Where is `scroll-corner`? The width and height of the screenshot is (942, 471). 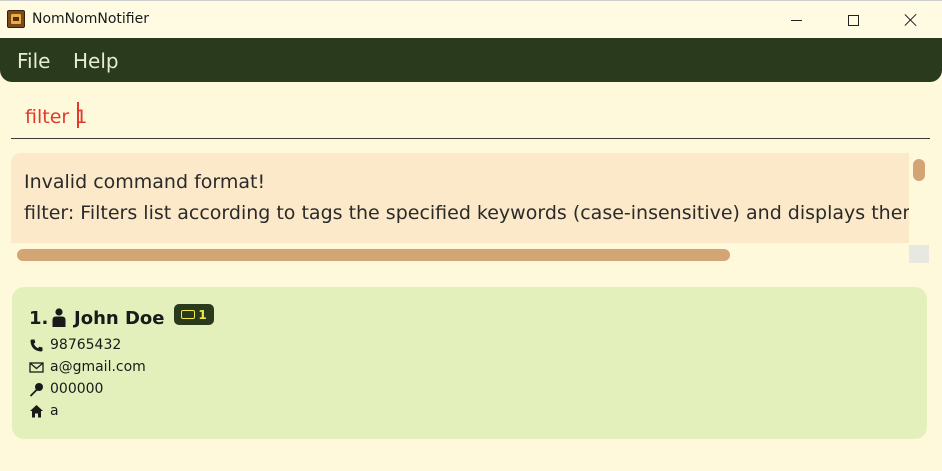
scroll-corner is located at coordinates (919, 254).